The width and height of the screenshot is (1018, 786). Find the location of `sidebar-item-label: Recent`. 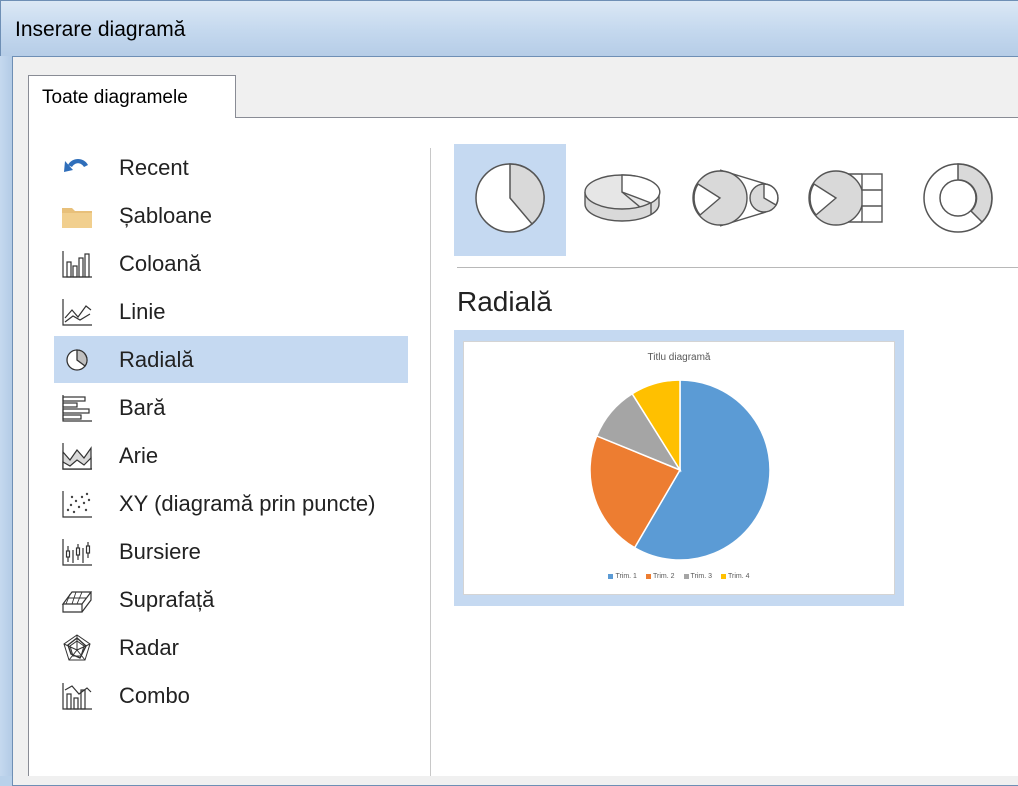

sidebar-item-label: Recent is located at coordinates (154, 167).